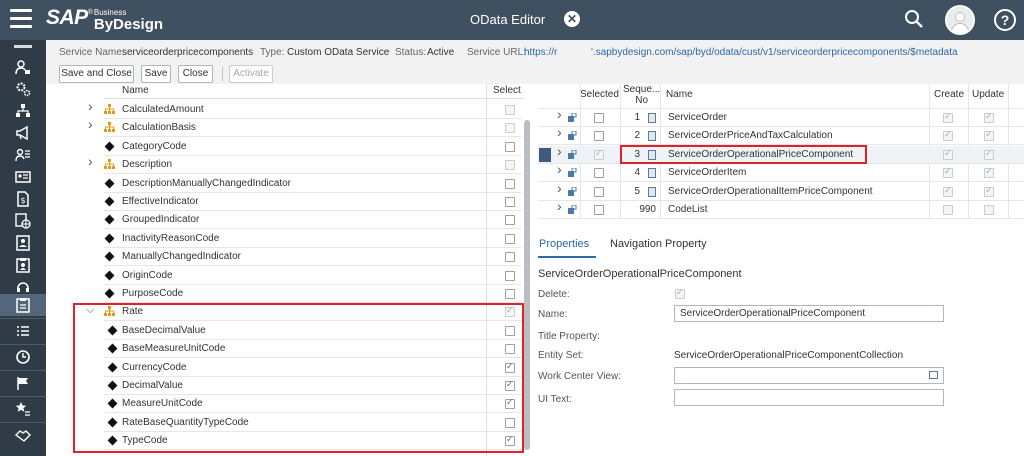  What do you see at coordinates (680, 293) in the screenshot?
I see `delete-checkbox` at bounding box center [680, 293].